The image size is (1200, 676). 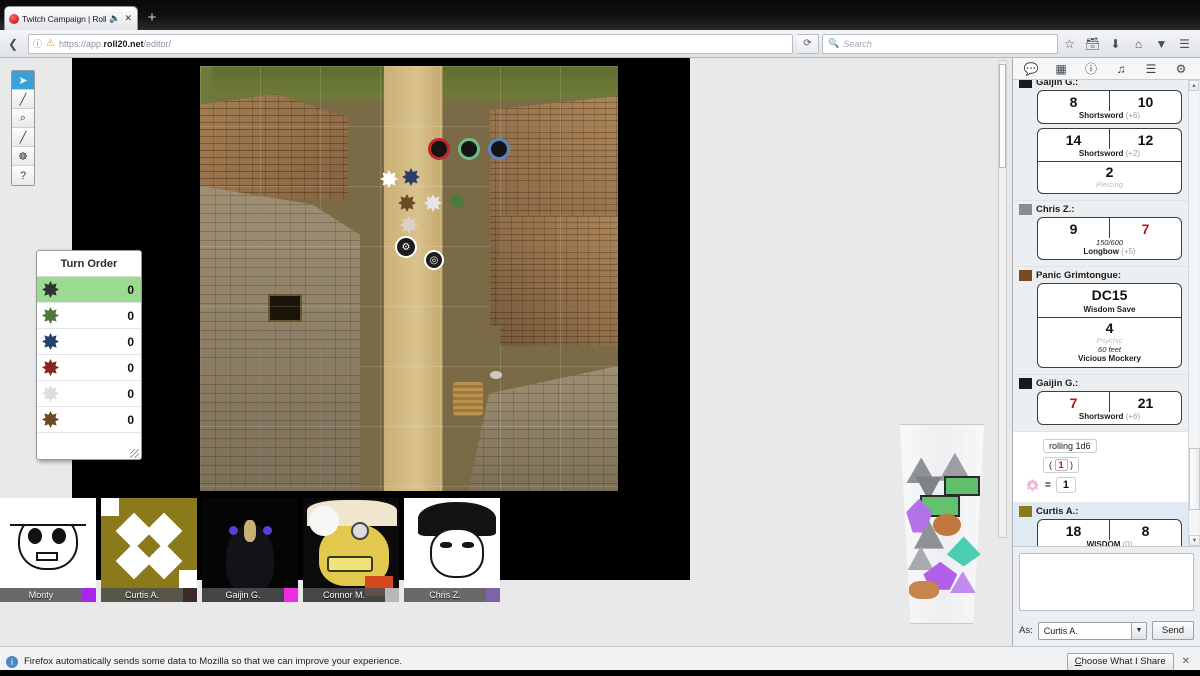 What do you see at coordinates (457, 201) in the screenshot?
I see `token-goblin` at bounding box center [457, 201].